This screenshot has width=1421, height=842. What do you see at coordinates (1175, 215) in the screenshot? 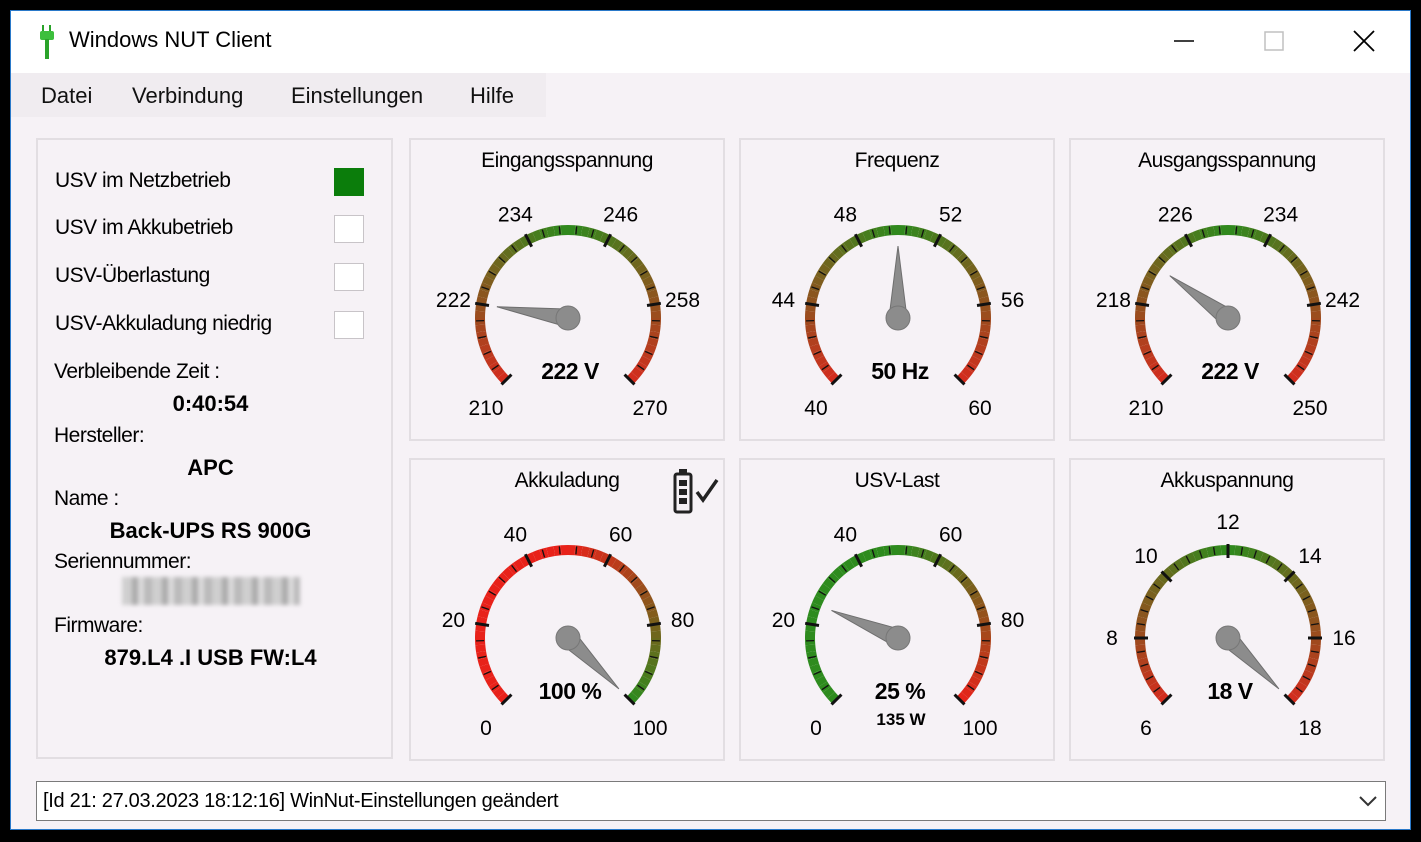
I see `gauge-scale-label: 226` at bounding box center [1175, 215].